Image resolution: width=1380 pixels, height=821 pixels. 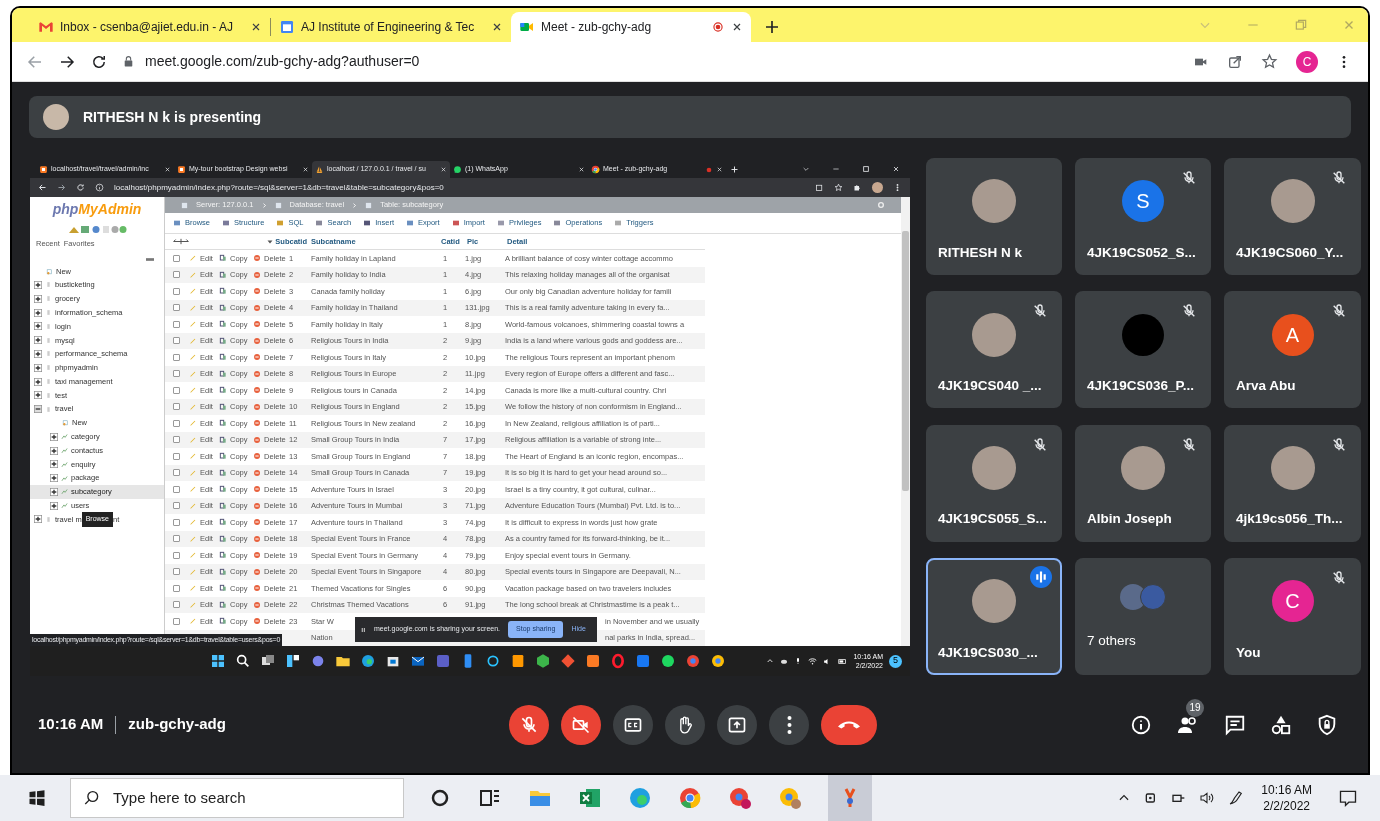 What do you see at coordinates (1143, 483) in the screenshot?
I see `participant-tile: Albin Joseph` at bounding box center [1143, 483].